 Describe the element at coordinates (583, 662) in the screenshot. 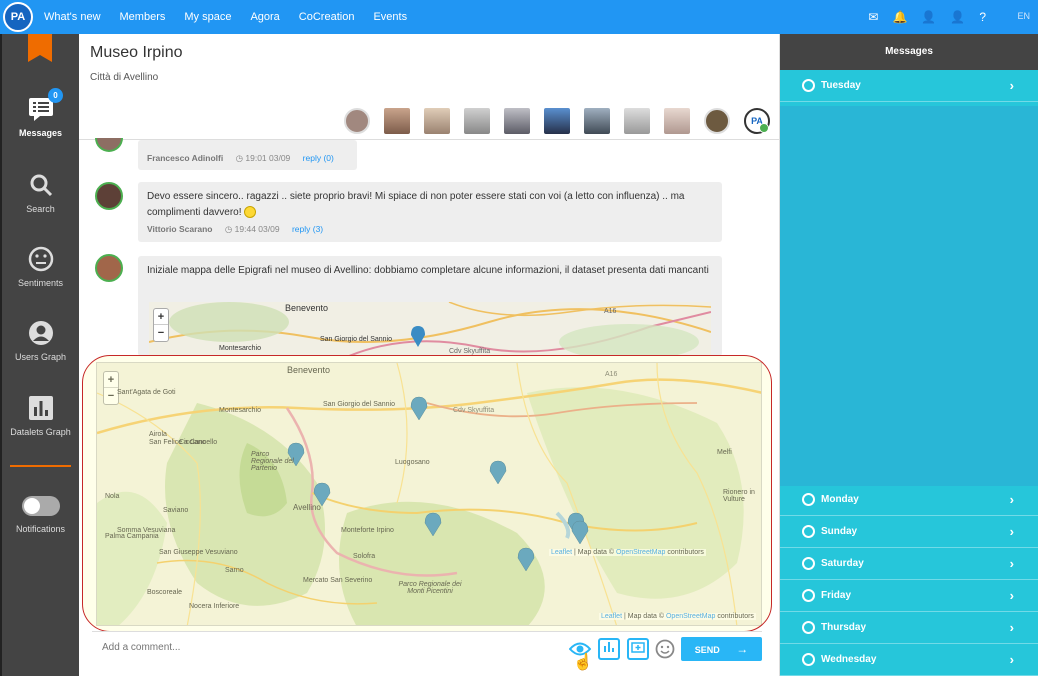

I see `cursor-hand-icon: ☝` at that location.